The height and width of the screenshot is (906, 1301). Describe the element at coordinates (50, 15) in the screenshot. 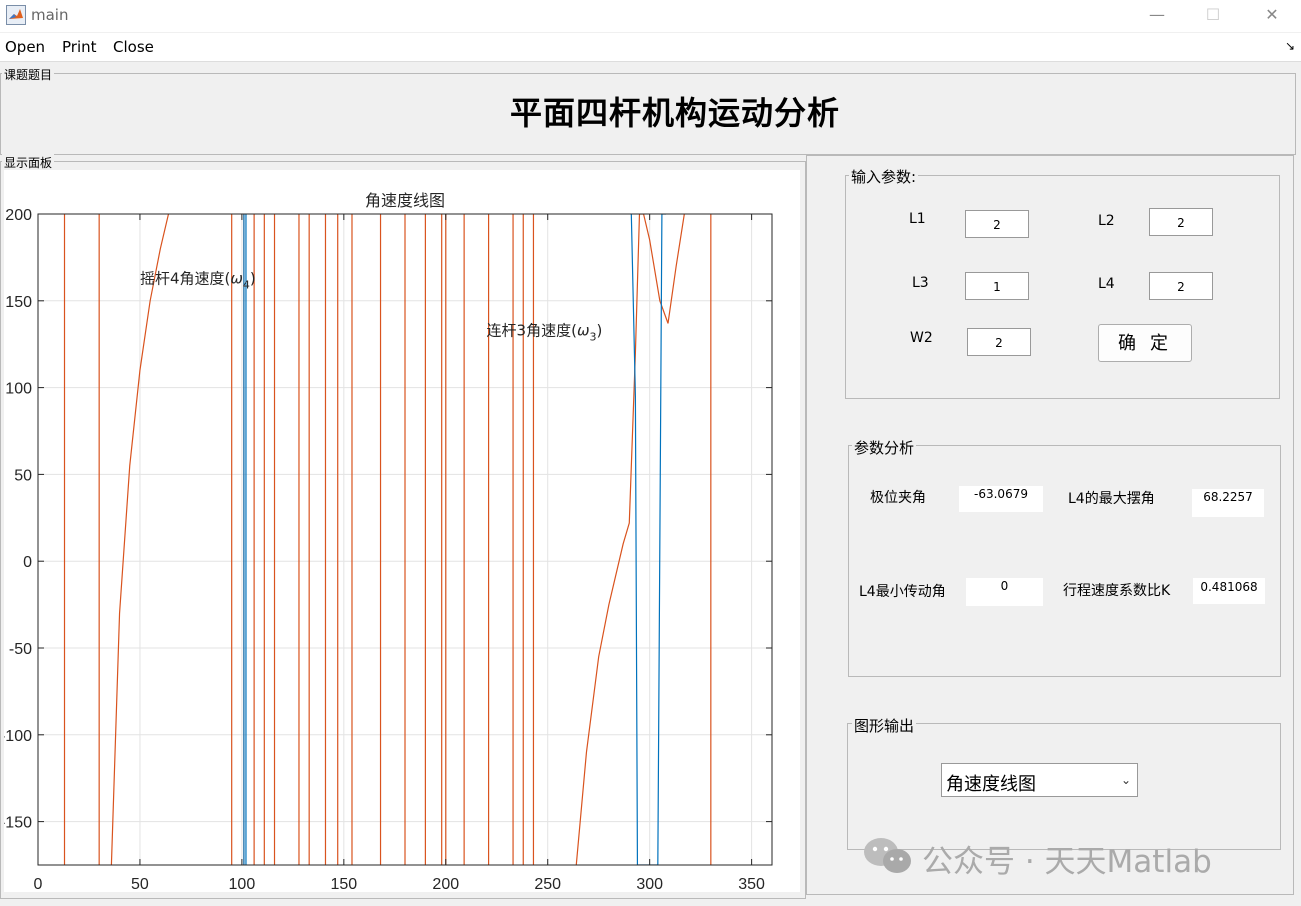

I see `window-title: main` at that location.